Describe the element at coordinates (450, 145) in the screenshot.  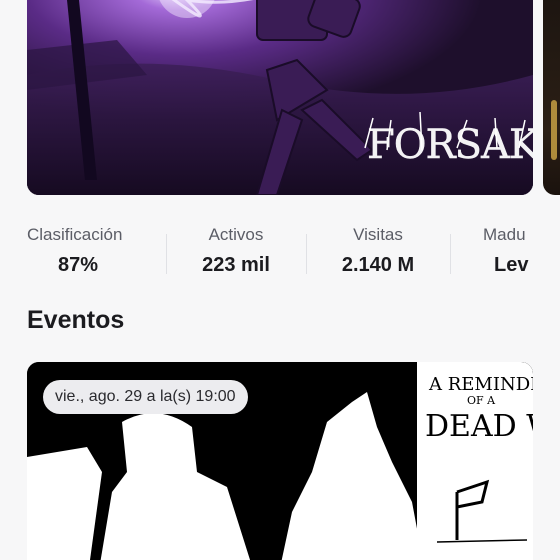
I see `forsaken-logo: FORSAKEN` at that location.